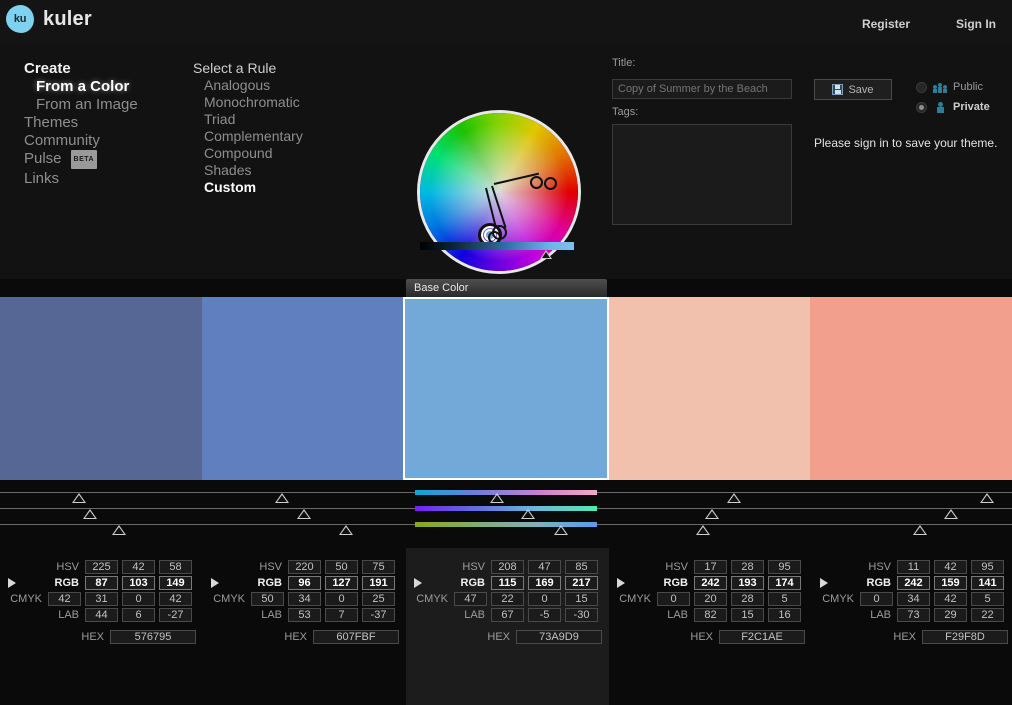 This screenshot has width=1012, height=705. I want to click on cmyk-field-1: 47, so click(470, 599).